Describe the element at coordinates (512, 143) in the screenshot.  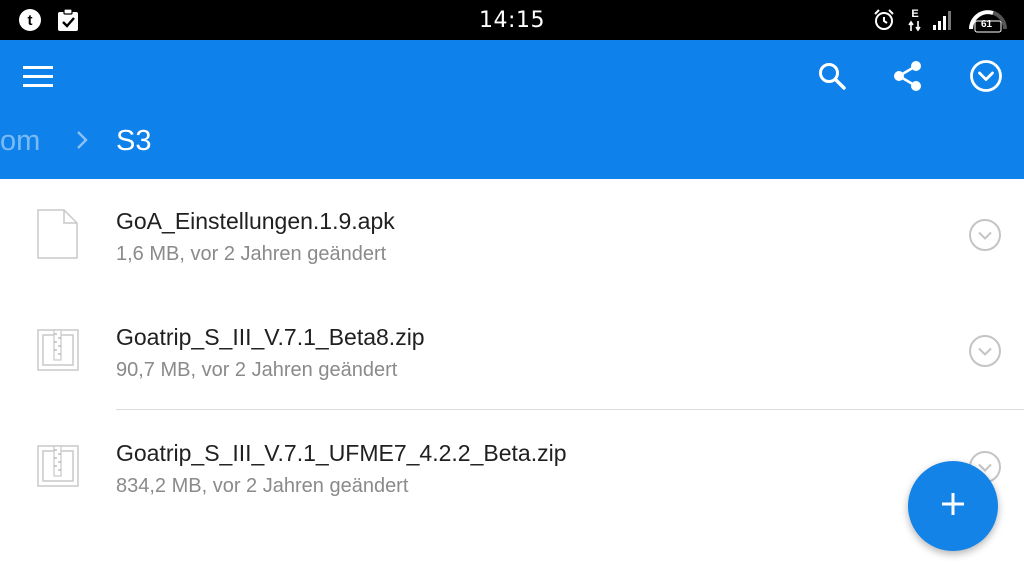
I see `breadcrumb: om S3` at that location.